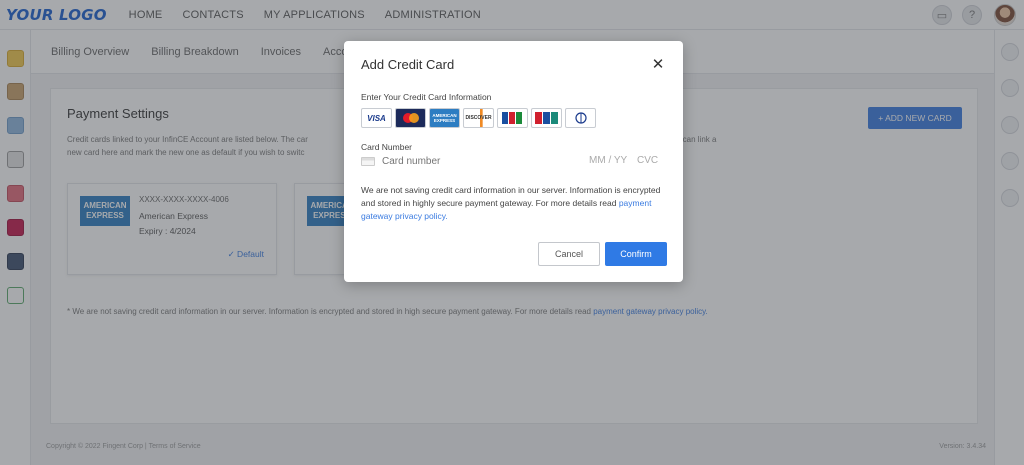 This screenshot has height=465, width=1024. I want to click on card-input-row: MM / YY CVC, so click(513, 161).